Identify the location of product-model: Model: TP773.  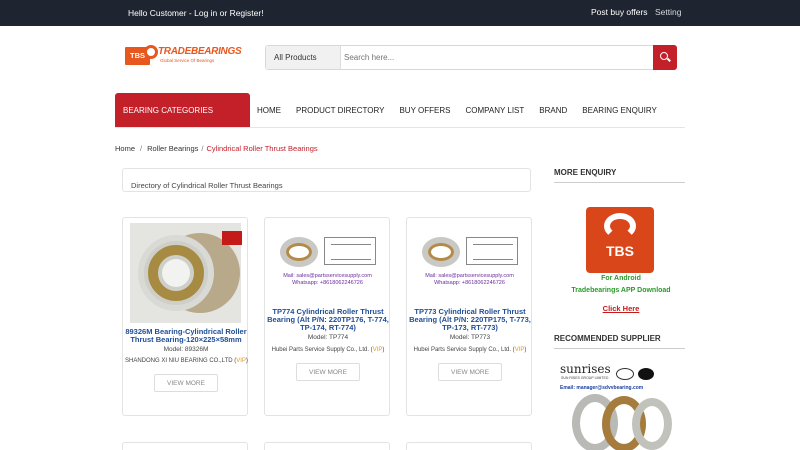
(470, 337).